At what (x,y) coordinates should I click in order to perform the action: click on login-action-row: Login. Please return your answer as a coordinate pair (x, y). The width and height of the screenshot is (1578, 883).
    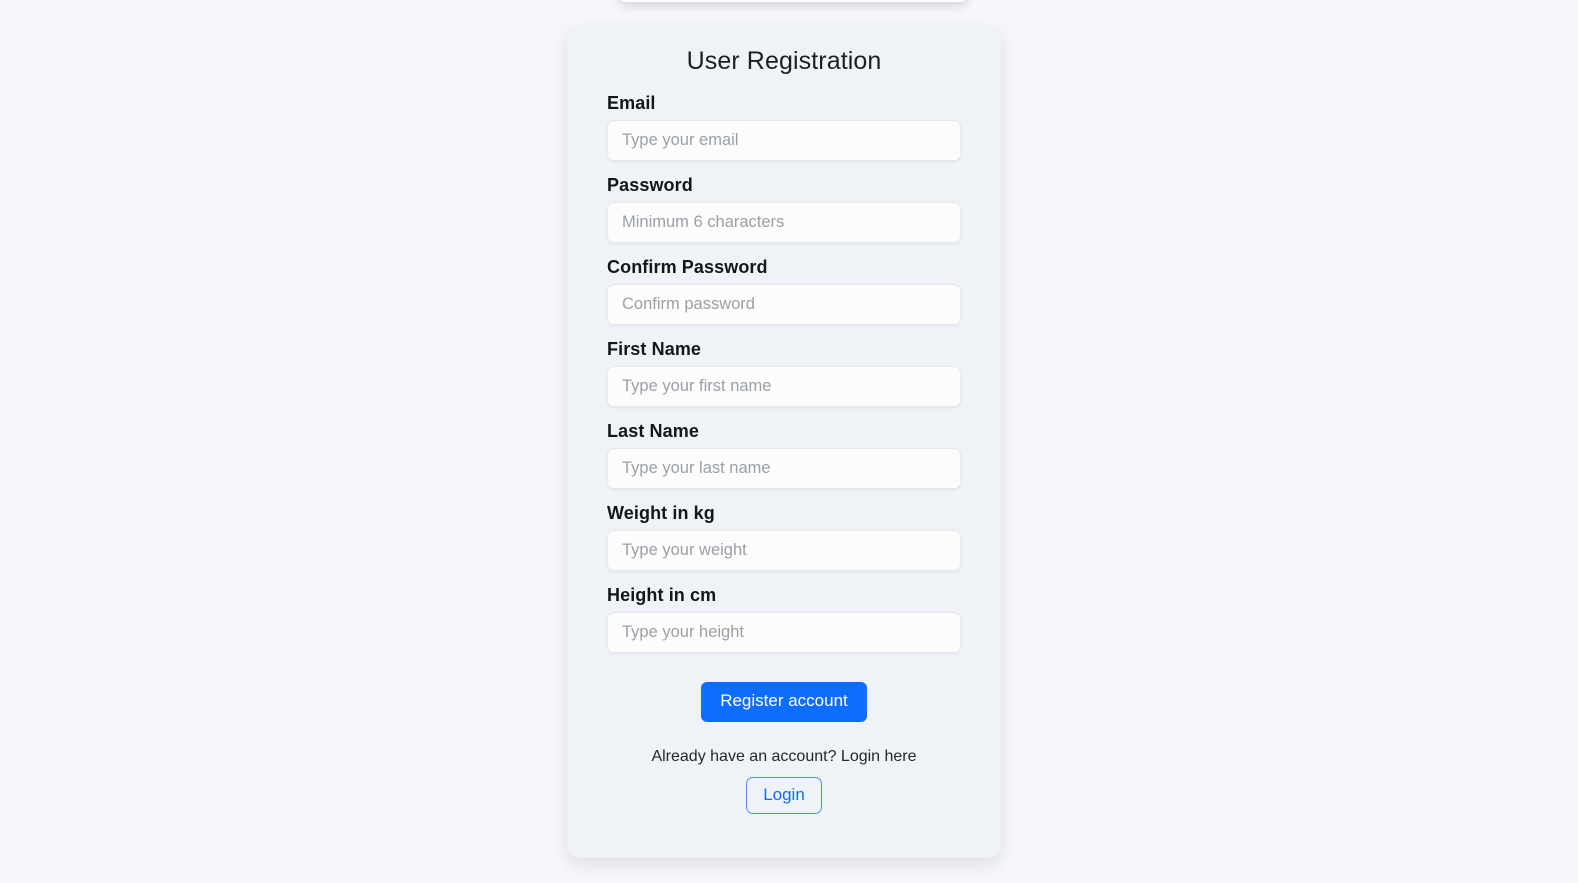
    Looking at the image, I should click on (784, 795).